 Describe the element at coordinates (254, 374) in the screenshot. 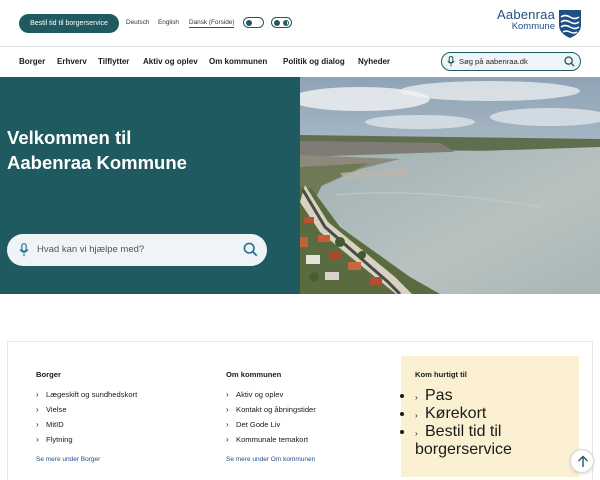

I see `column-title: Om kommunen` at that location.